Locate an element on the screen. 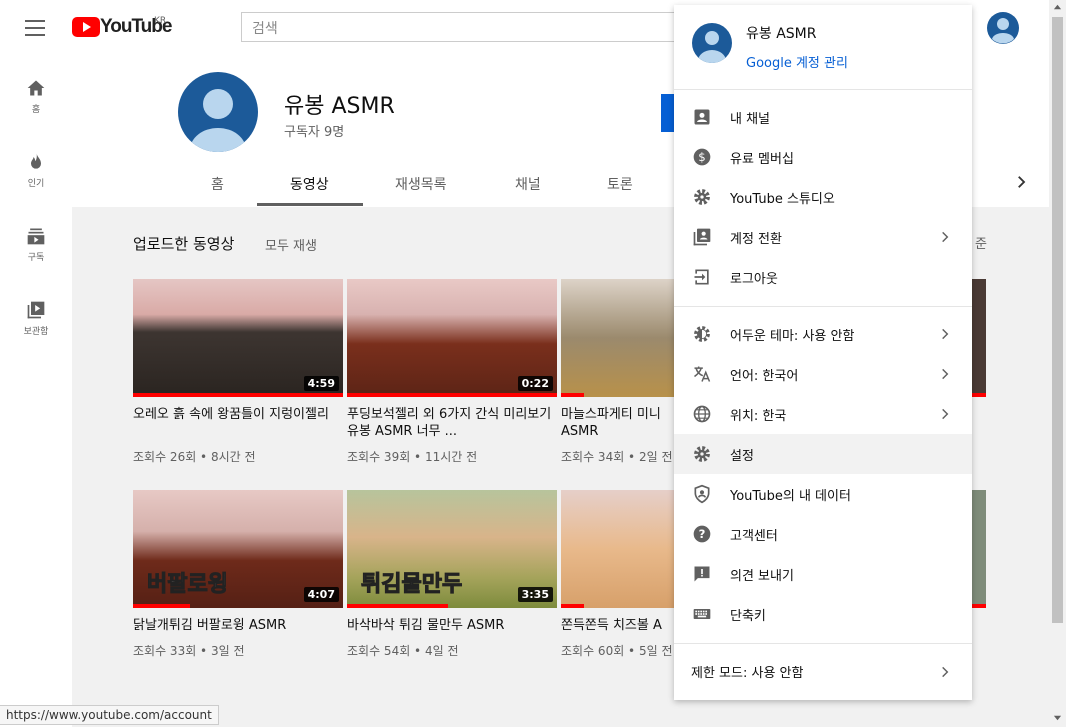 This screenshot has height=727, width=1066. menu-item-shortcuts: 단축키 is located at coordinates (823, 614).